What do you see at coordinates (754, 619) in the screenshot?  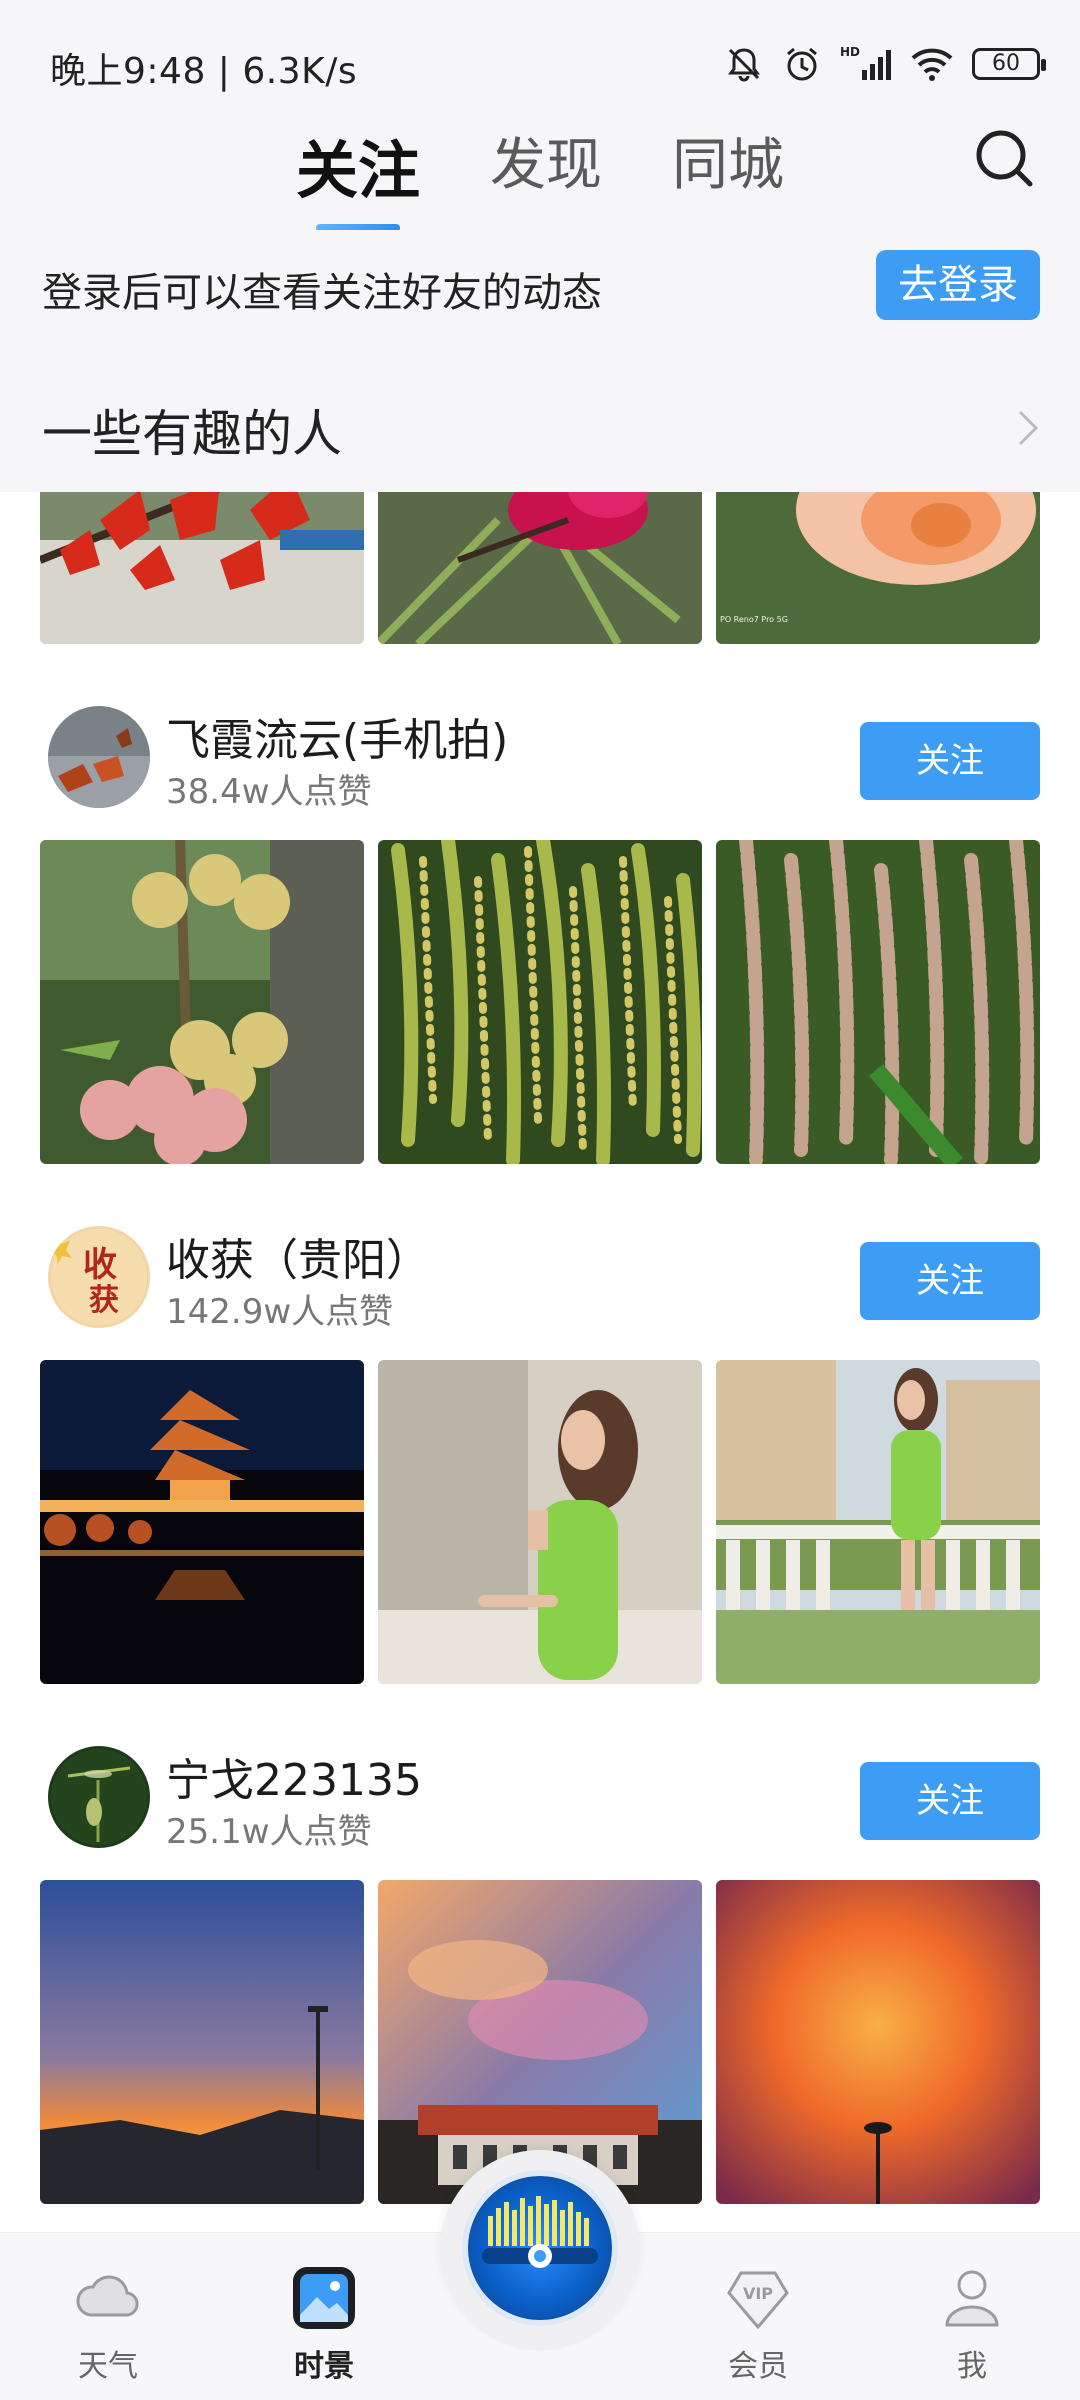 I see `svg-text: PO Reno7 Pro 5G` at bounding box center [754, 619].